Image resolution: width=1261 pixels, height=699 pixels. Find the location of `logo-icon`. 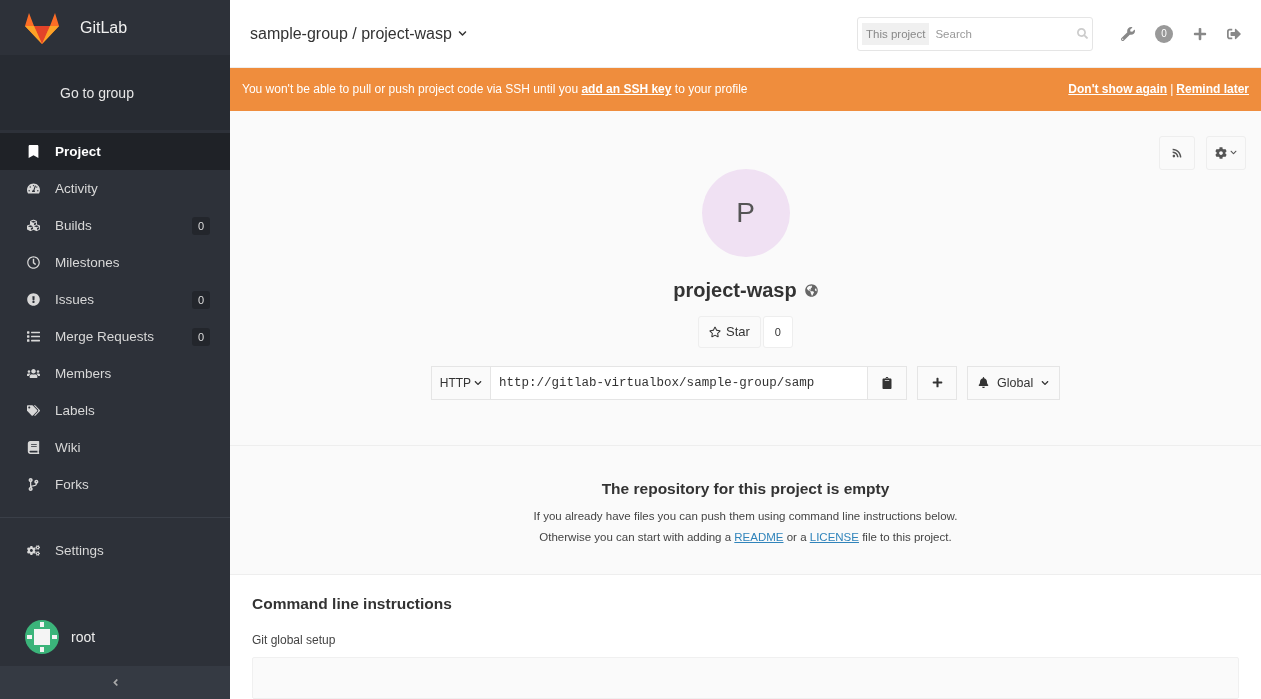

logo-icon is located at coordinates (42, 27).